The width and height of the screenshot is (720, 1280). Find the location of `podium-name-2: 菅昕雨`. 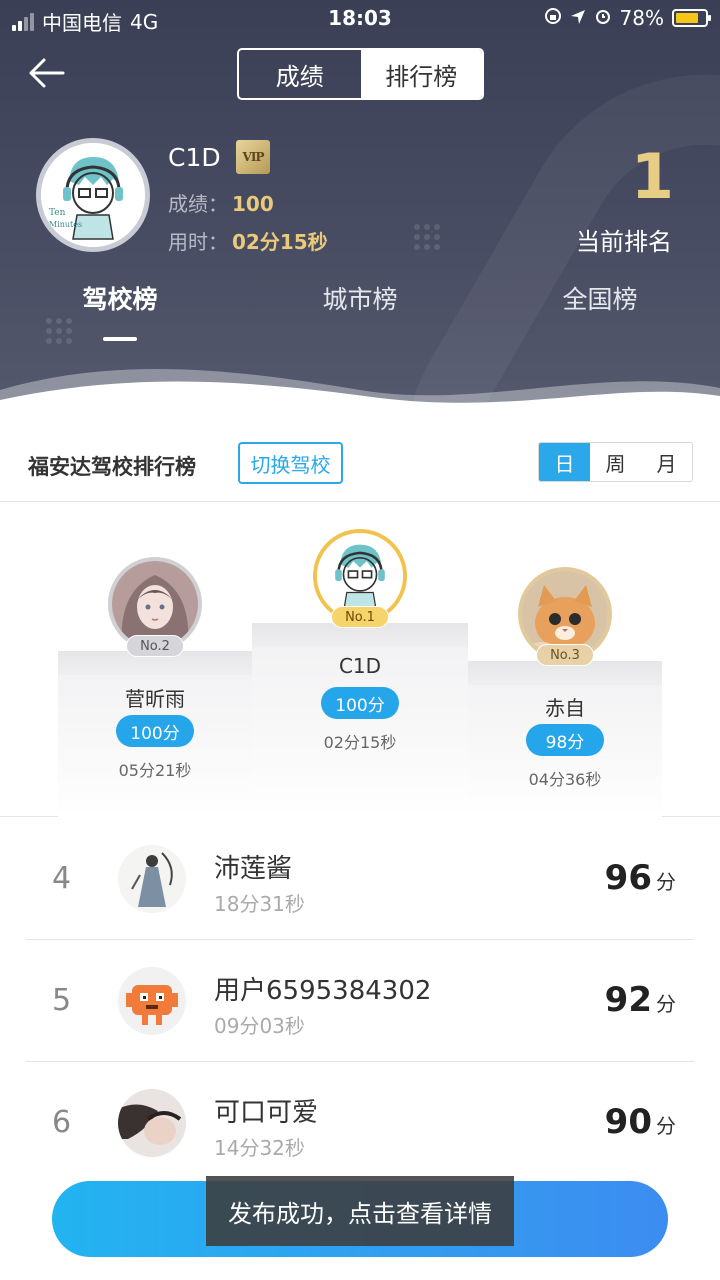

podium-name-2: 菅昕雨 is located at coordinates (155, 699).